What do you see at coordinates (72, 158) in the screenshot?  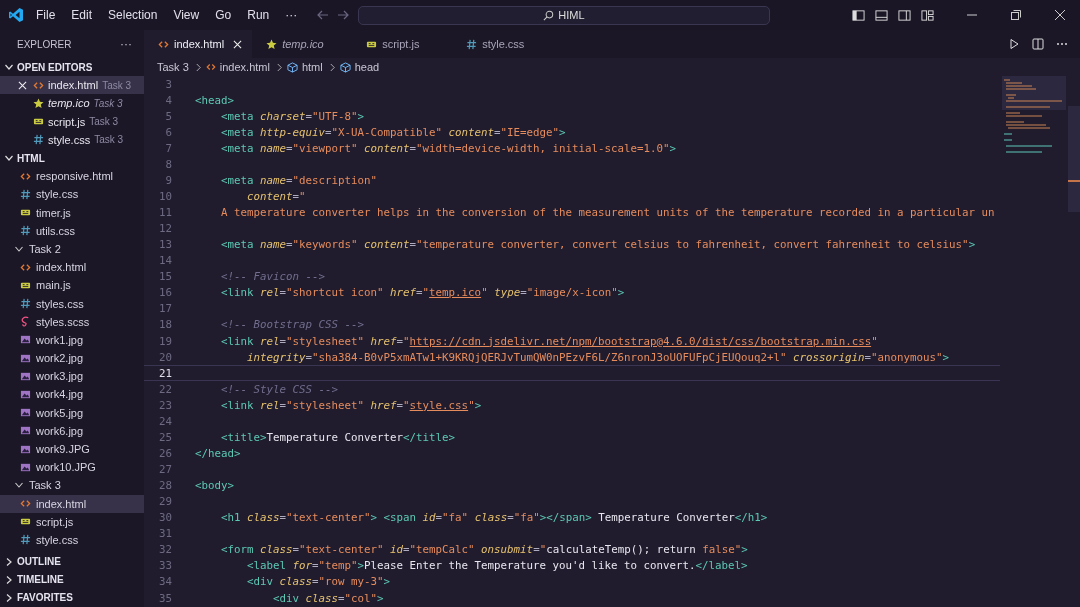 I see `folder-header: HTML` at bounding box center [72, 158].